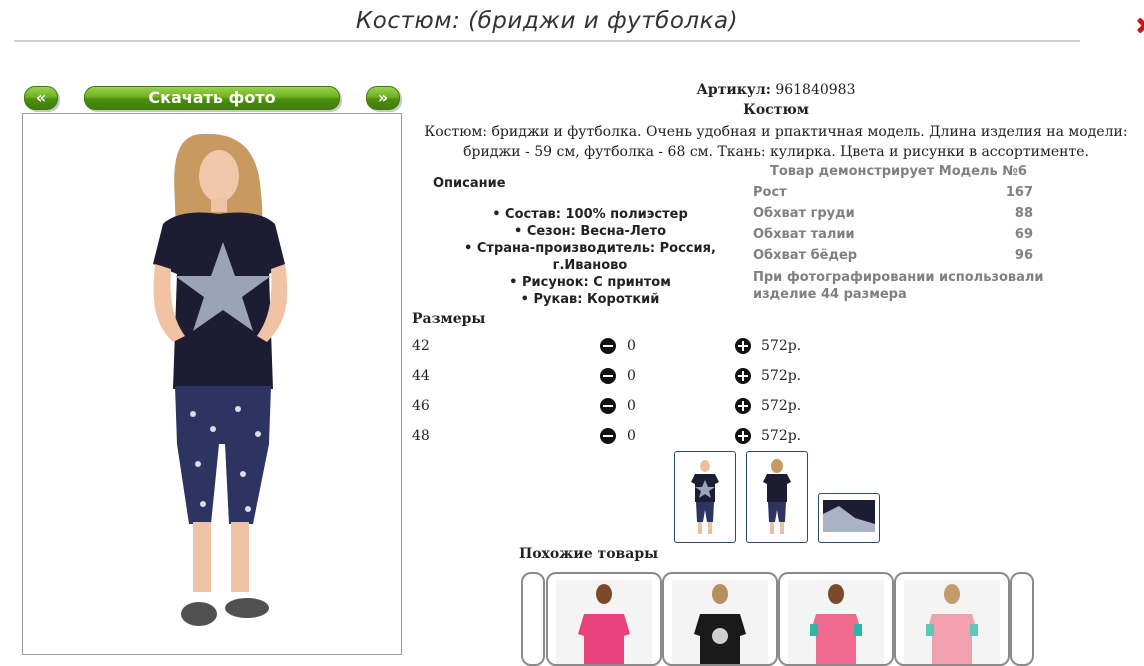  Describe the element at coordinates (898, 171) in the screenshot. I see `model-heading: Товар демонстрирует Модель №6` at that location.